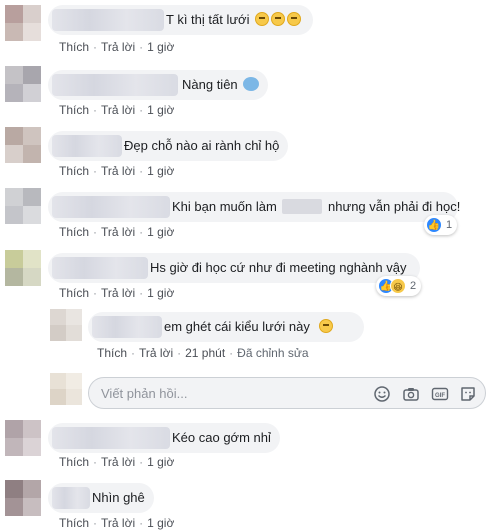 The image size is (500, 532). What do you see at coordinates (234, 20) in the screenshot?
I see `comment-text: T kì thị tất lưới` at bounding box center [234, 20].